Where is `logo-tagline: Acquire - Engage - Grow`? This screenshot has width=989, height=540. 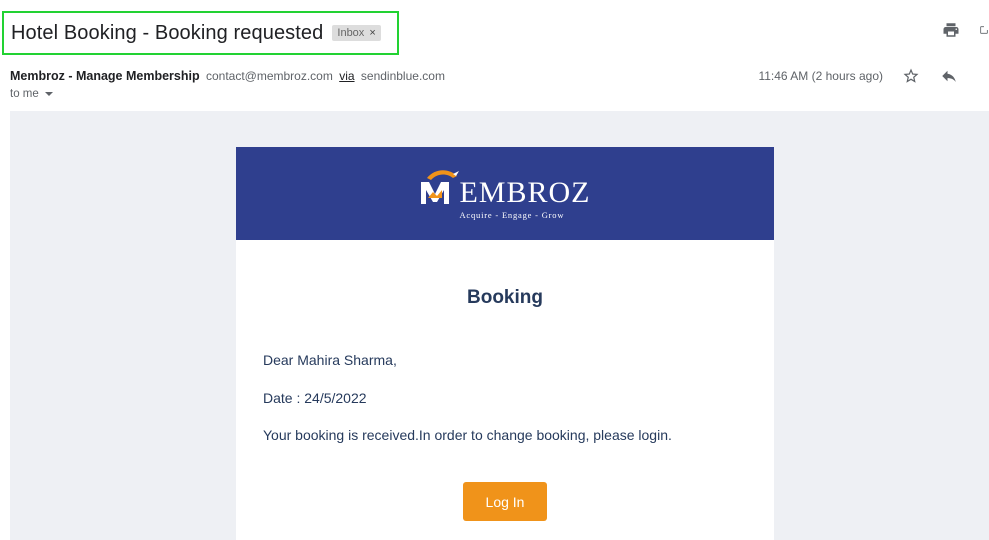 logo-tagline: Acquire - Engage - Grow is located at coordinates (512, 214).